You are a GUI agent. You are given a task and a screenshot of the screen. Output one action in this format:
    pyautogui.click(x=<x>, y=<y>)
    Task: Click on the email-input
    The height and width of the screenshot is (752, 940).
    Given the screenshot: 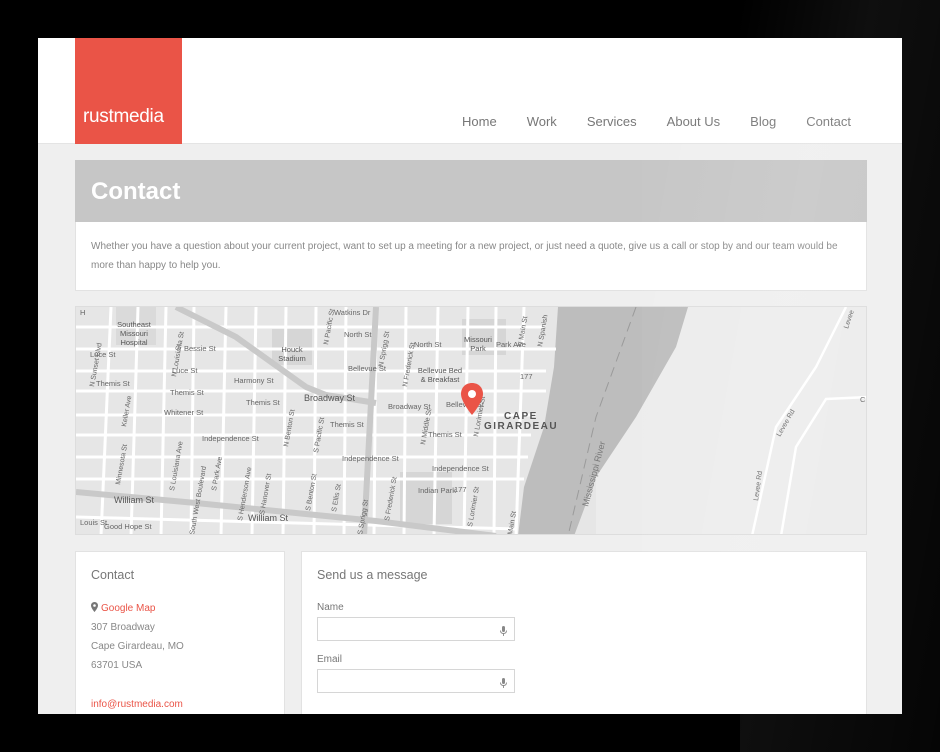 What is the action you would take?
    pyautogui.click(x=416, y=681)
    